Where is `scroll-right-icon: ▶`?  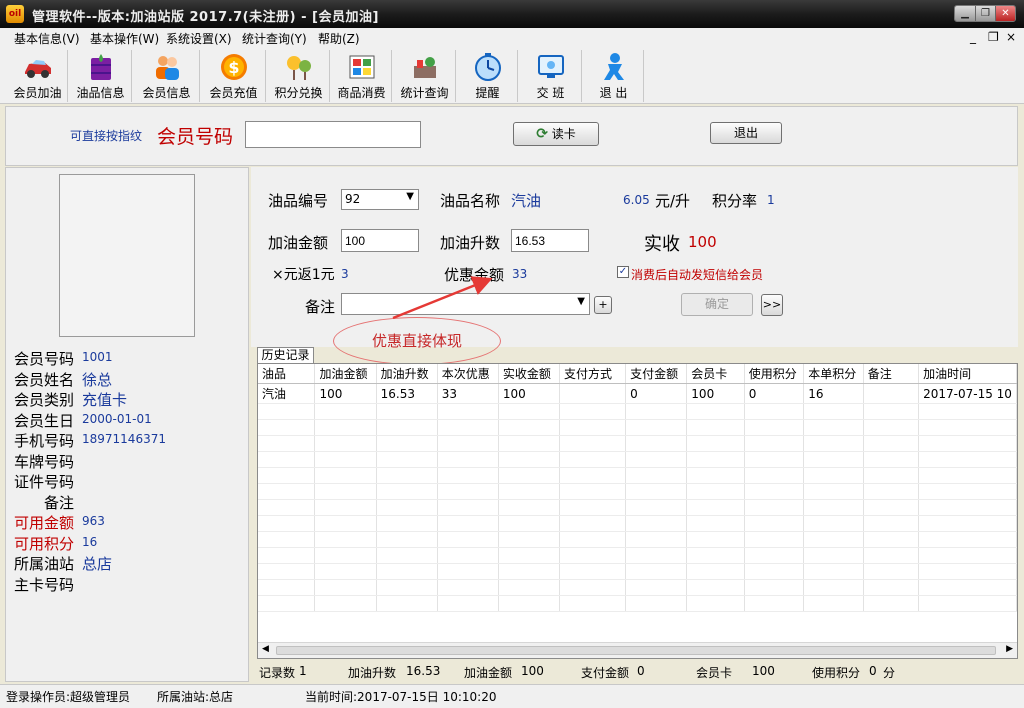 scroll-right-icon: ▶ is located at coordinates (1009, 649).